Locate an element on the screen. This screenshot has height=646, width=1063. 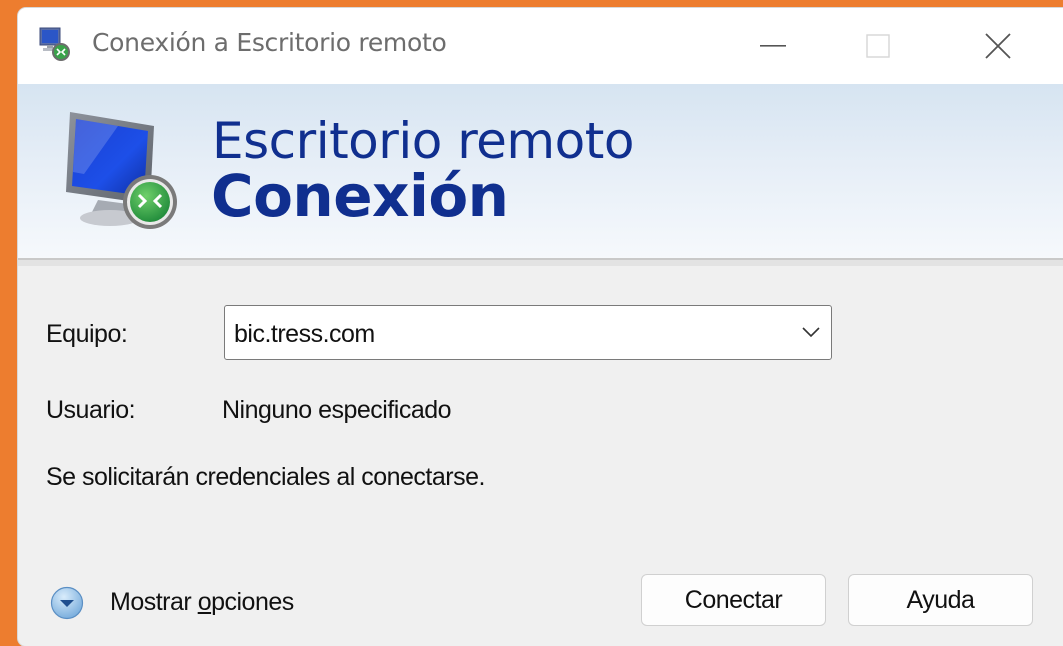
user-value: Ninguno especificado is located at coordinates (337, 410).